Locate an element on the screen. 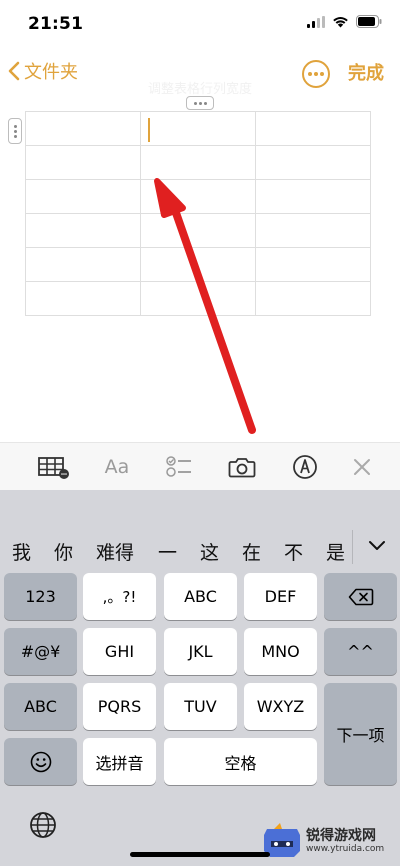 The image size is (400, 866). key-ghi: GHI is located at coordinates (119, 651).